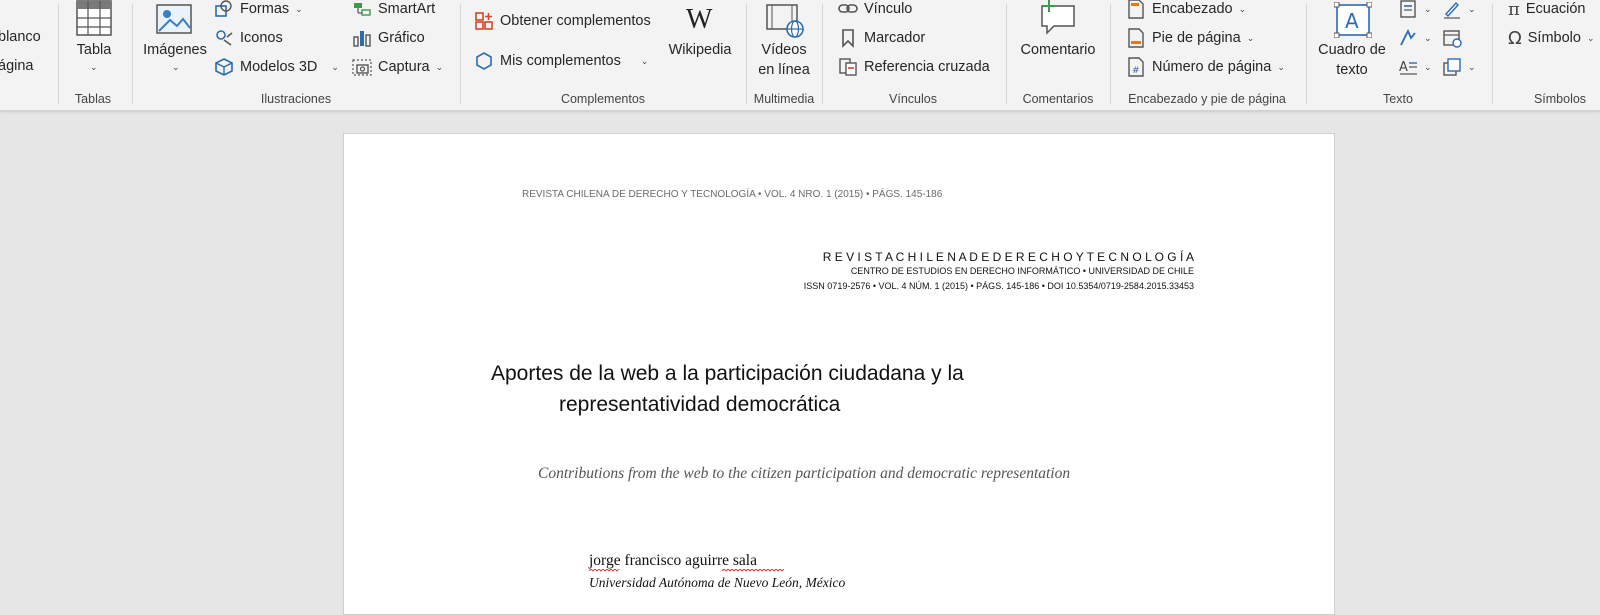 This screenshot has width=1600, height=615. I want to click on calendar-icon, so click(1452, 38).